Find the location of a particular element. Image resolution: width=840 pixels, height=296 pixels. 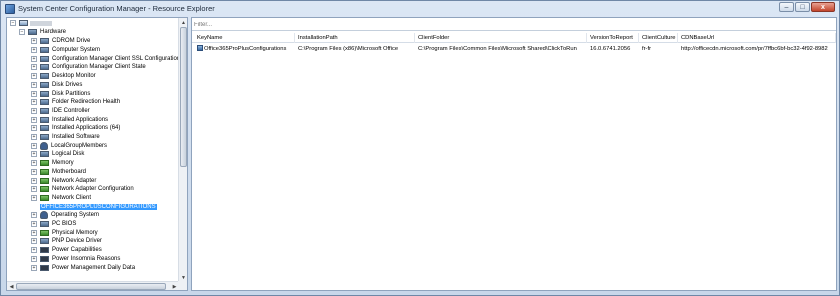

close-button: x is located at coordinates (823, 7).